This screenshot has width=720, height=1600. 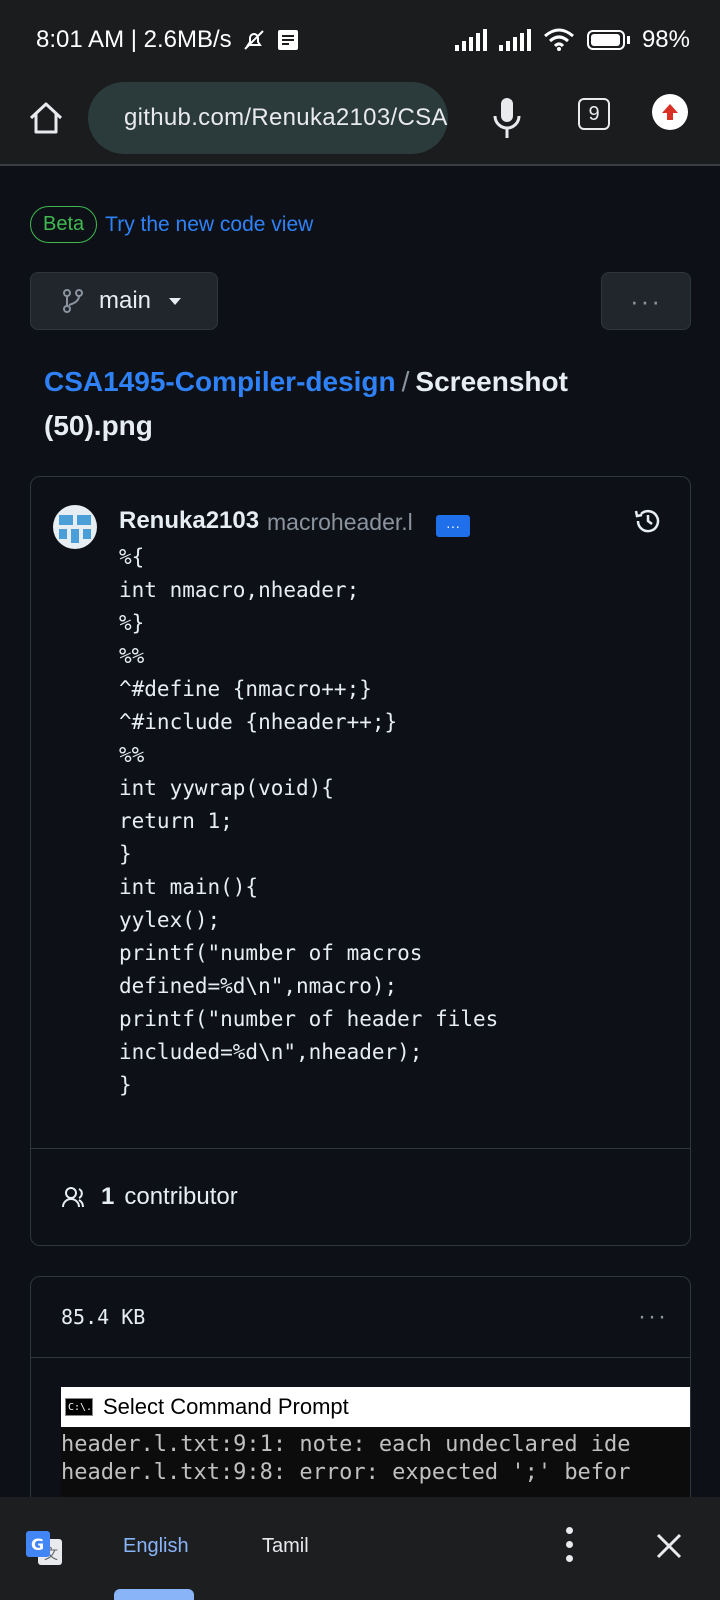 I want to click on avatar, so click(x=75, y=527).